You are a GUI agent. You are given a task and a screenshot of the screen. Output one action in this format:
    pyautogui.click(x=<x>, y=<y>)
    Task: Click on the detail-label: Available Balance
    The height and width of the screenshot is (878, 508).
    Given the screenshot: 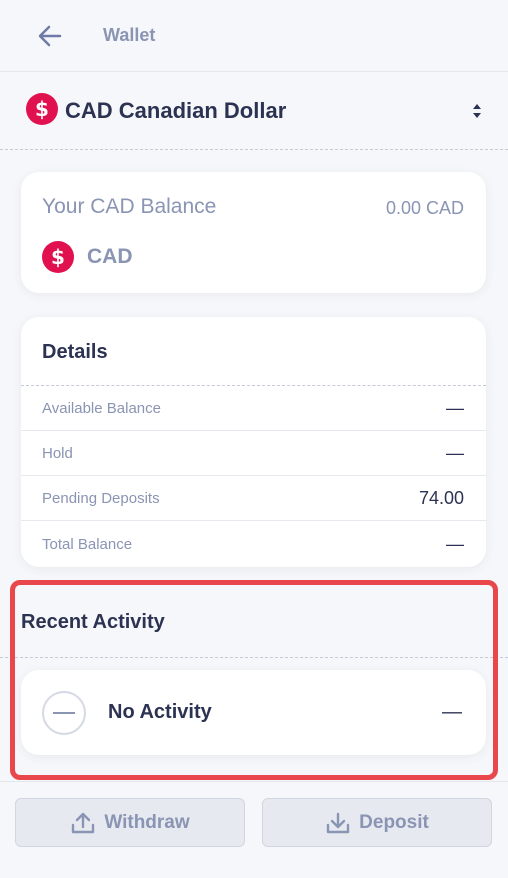 What is the action you would take?
    pyautogui.click(x=101, y=408)
    